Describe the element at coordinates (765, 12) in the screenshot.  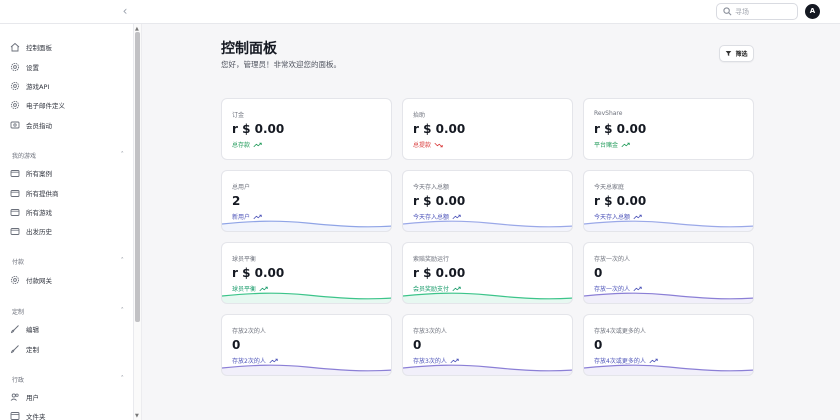
I see `search-input` at that location.